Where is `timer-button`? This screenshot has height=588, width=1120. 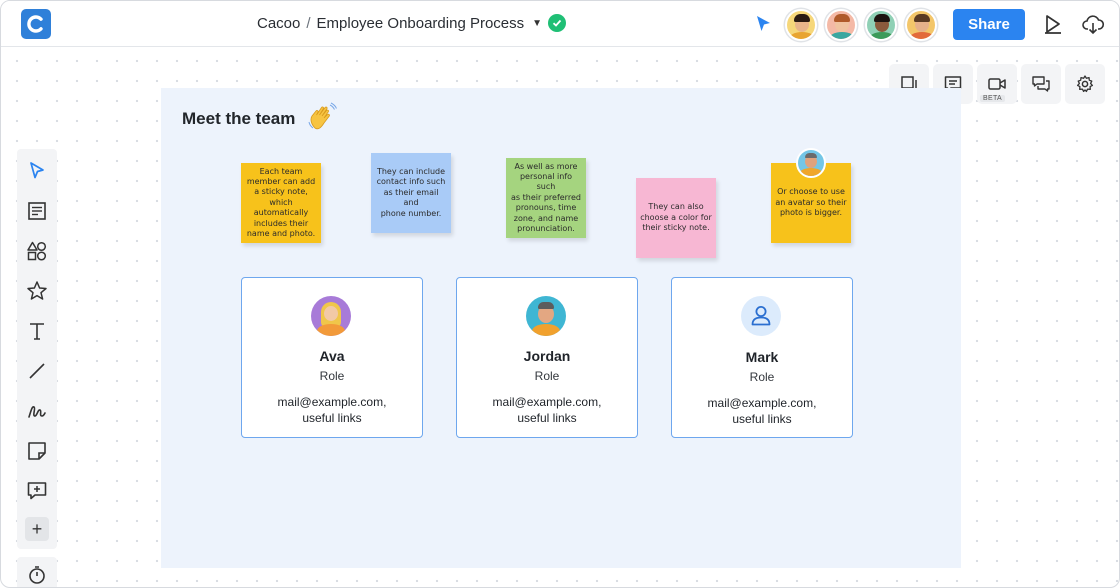 timer-button is located at coordinates (37, 572).